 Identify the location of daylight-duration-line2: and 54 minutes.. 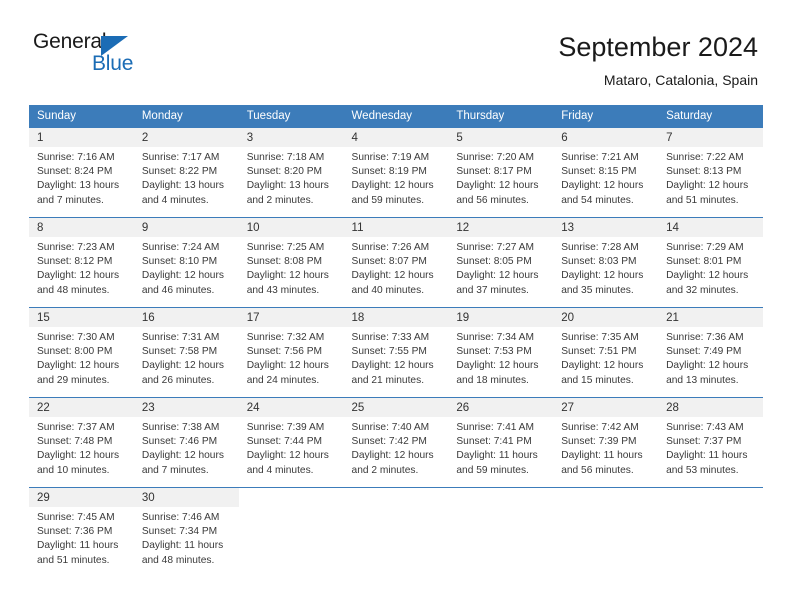
(597, 200).